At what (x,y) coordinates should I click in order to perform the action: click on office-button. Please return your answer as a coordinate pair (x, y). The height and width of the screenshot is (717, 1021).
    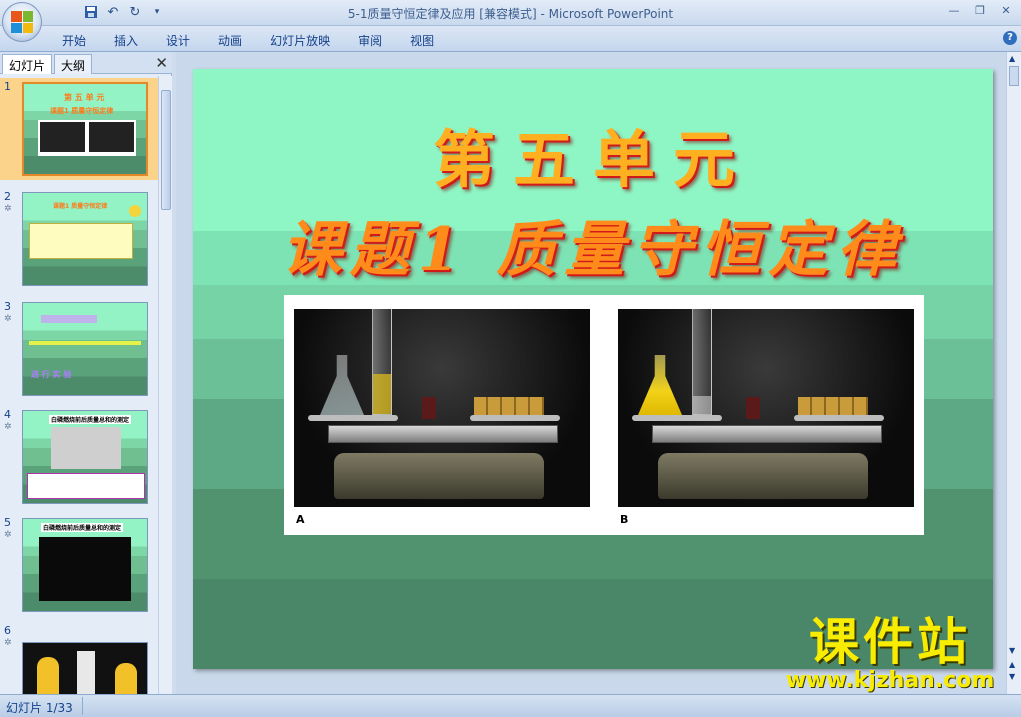
    Looking at the image, I should click on (22, 22).